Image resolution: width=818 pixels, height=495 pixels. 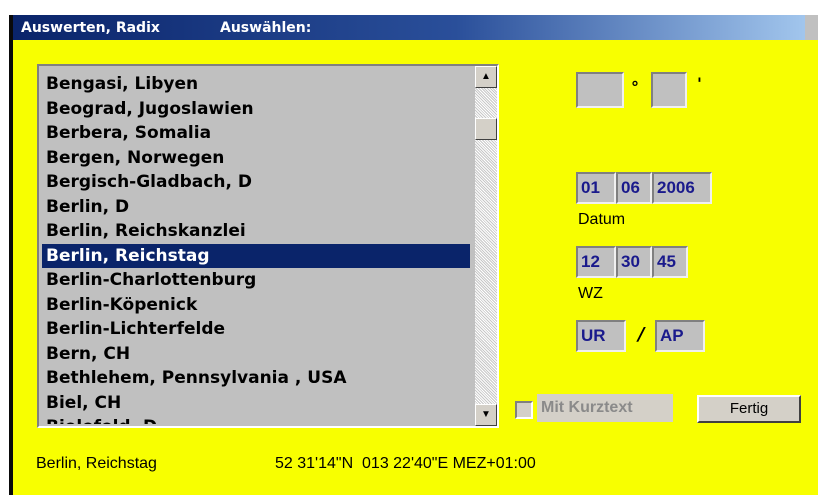 I want to click on list-item: Bergen, Norwegen, so click(x=256, y=158).